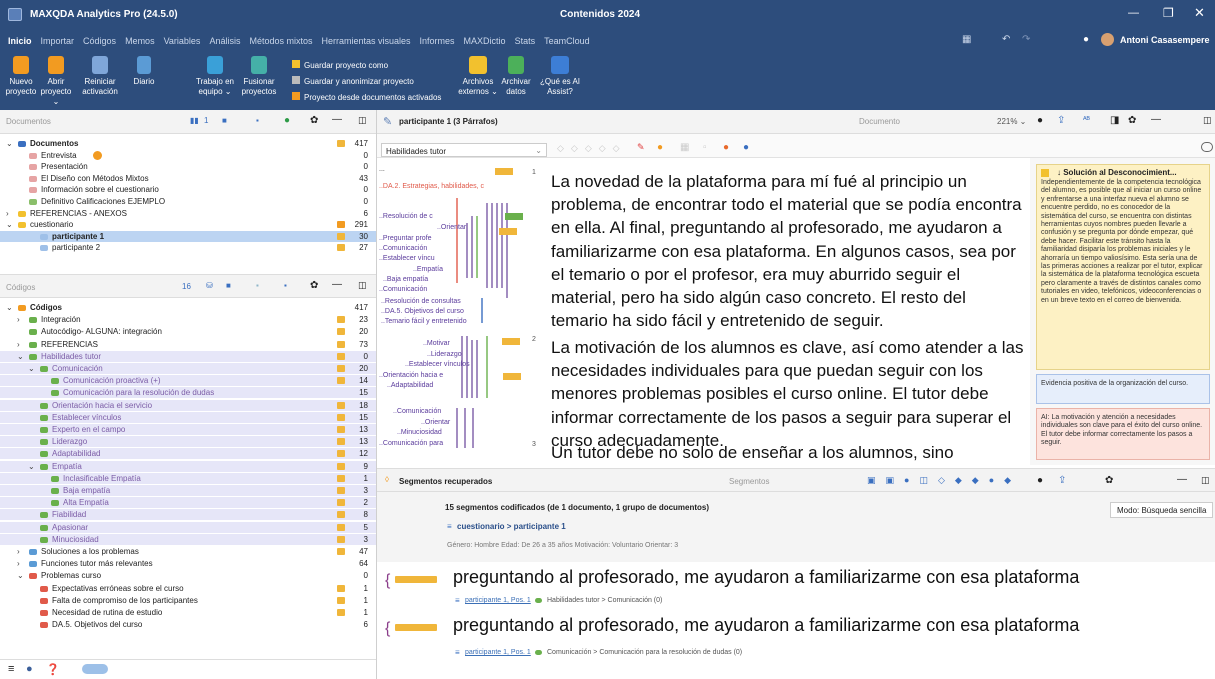  What do you see at coordinates (188, 575) in the screenshot?
I see `code-row: ⌄ Problemas curso 0` at bounding box center [188, 575].